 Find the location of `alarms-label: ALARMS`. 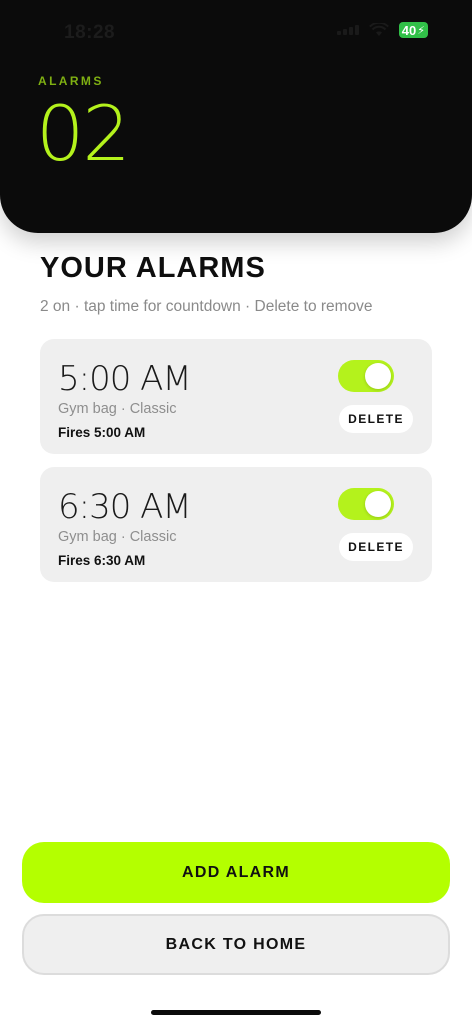

alarms-label: ALARMS is located at coordinates (71, 81).